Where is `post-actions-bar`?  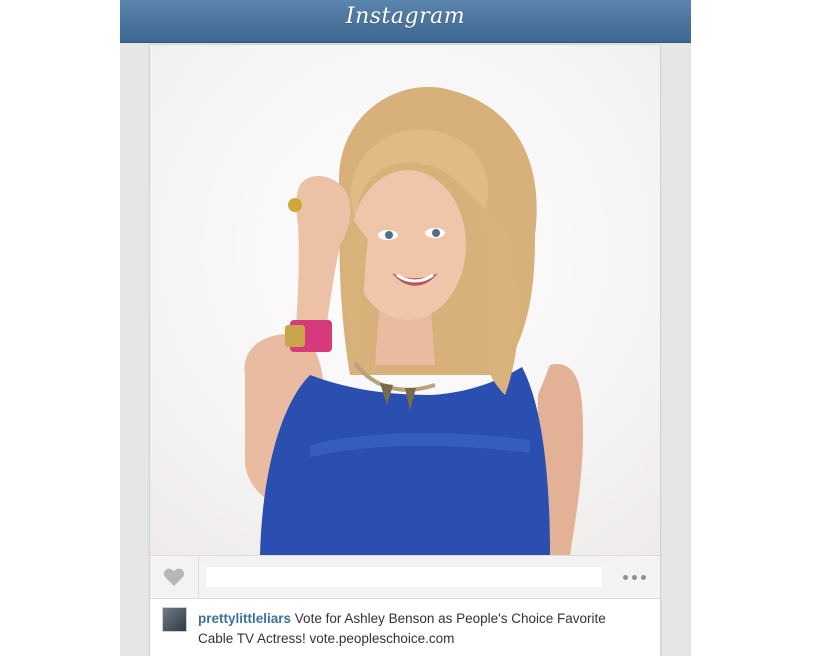 post-actions-bar is located at coordinates (405, 577).